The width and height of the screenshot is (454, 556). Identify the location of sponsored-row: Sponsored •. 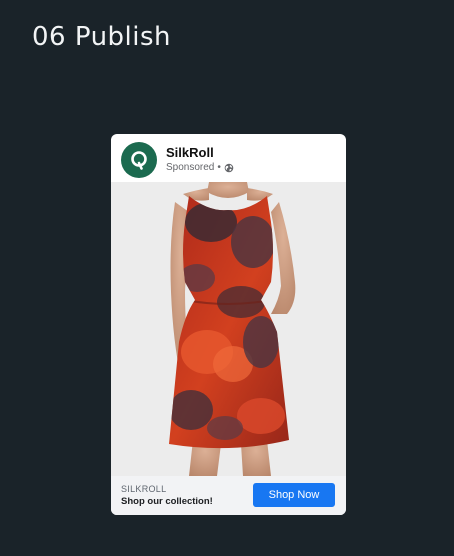
(200, 167).